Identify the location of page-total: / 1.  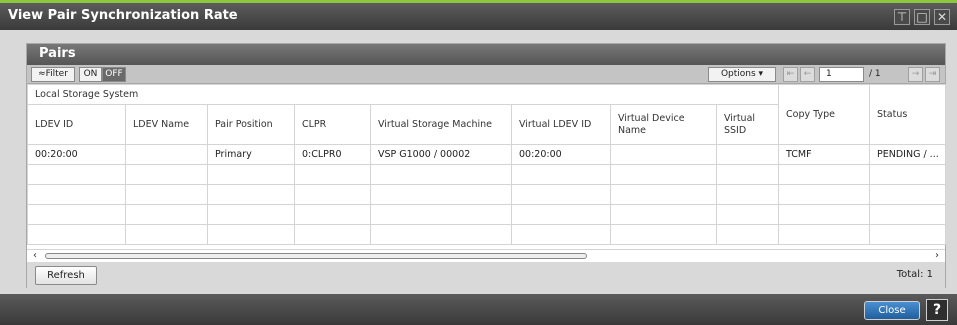
(875, 74).